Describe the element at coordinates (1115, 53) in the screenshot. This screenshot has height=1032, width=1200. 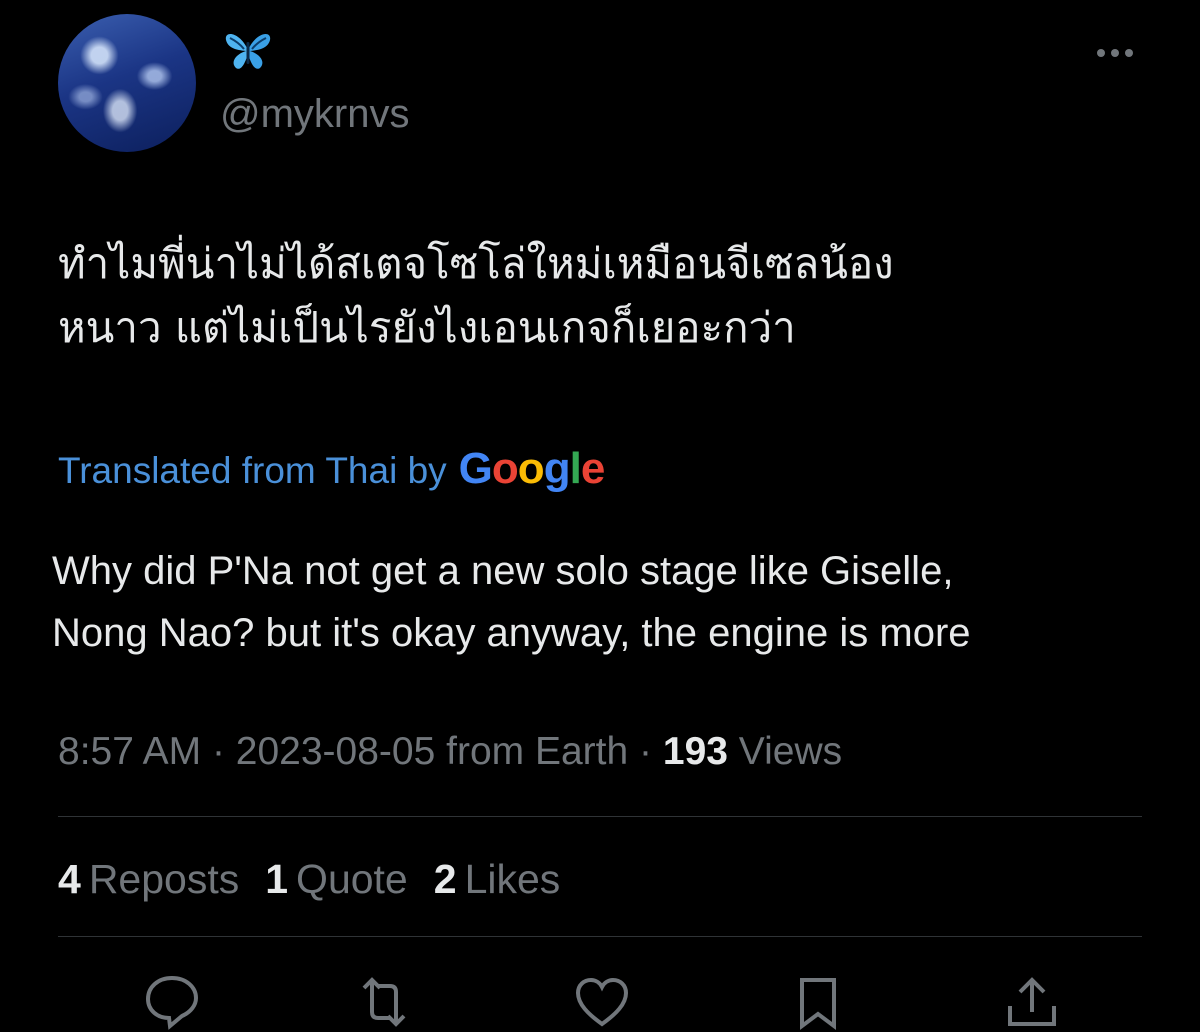
I see `more-horizontal-icon` at that location.